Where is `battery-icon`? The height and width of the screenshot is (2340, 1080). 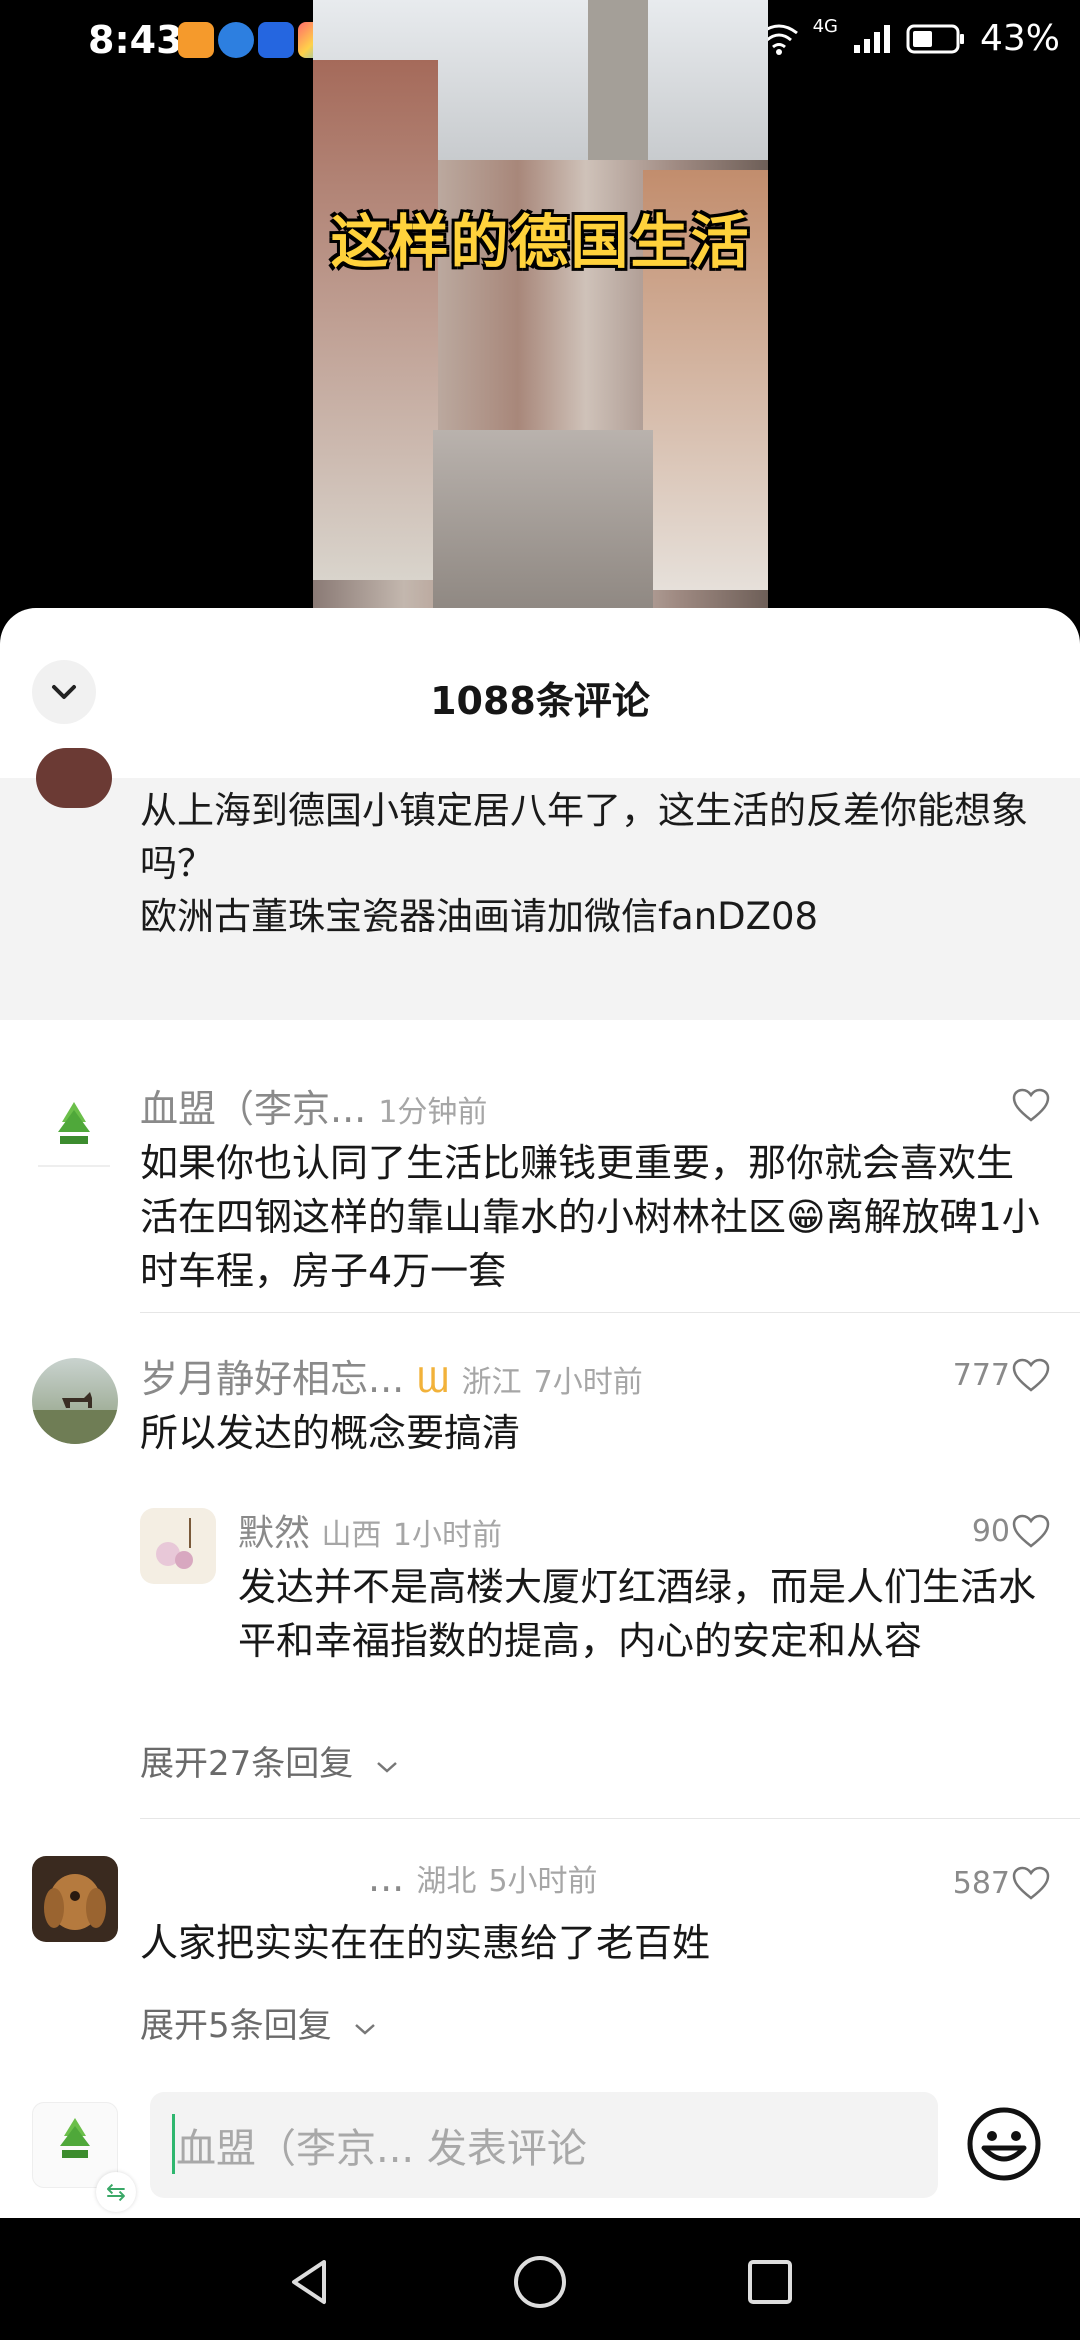
battery-icon is located at coordinates (935, 38).